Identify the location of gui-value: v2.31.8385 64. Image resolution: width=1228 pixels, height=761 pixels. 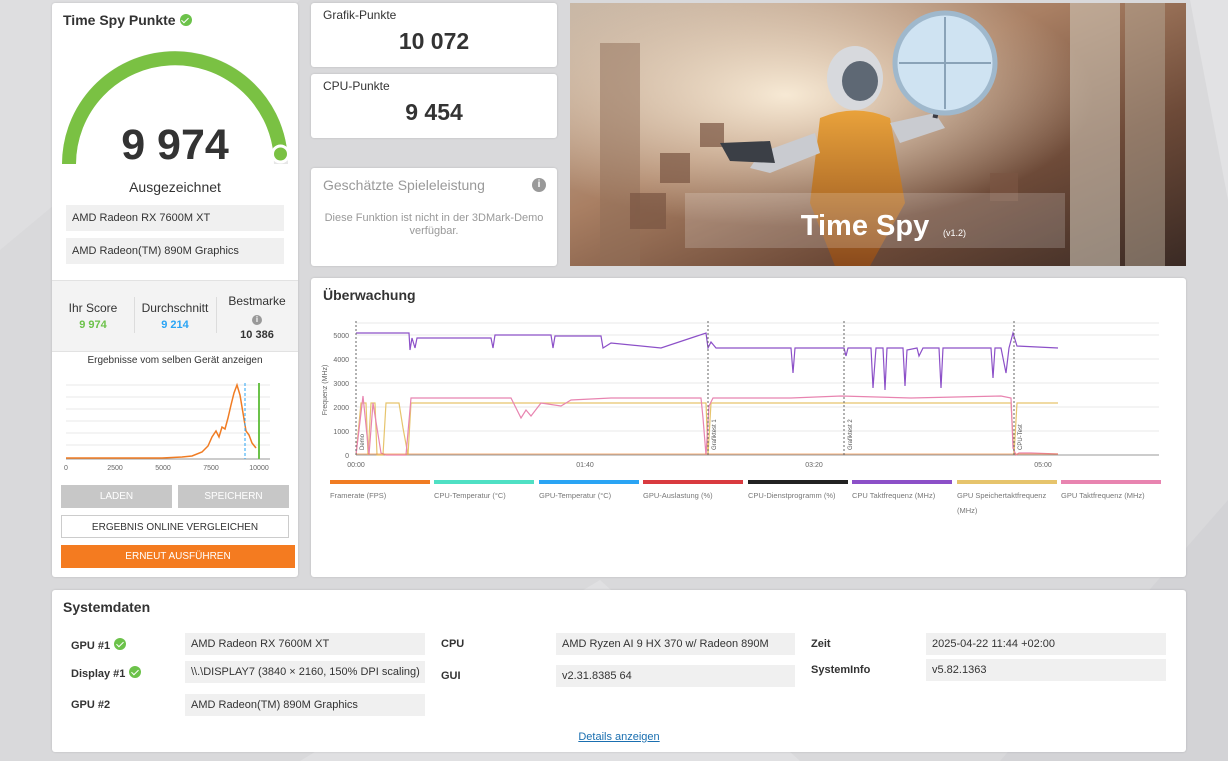
(675, 676).